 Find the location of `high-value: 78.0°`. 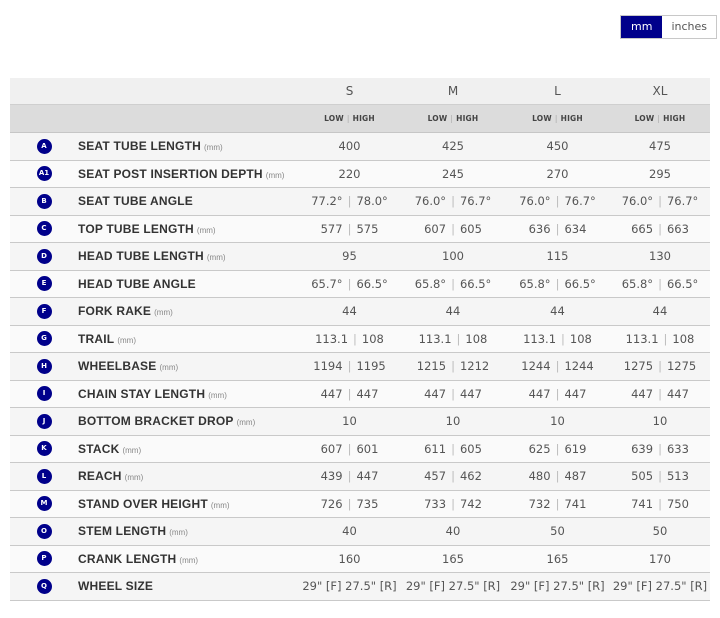

high-value: 78.0° is located at coordinates (372, 201).